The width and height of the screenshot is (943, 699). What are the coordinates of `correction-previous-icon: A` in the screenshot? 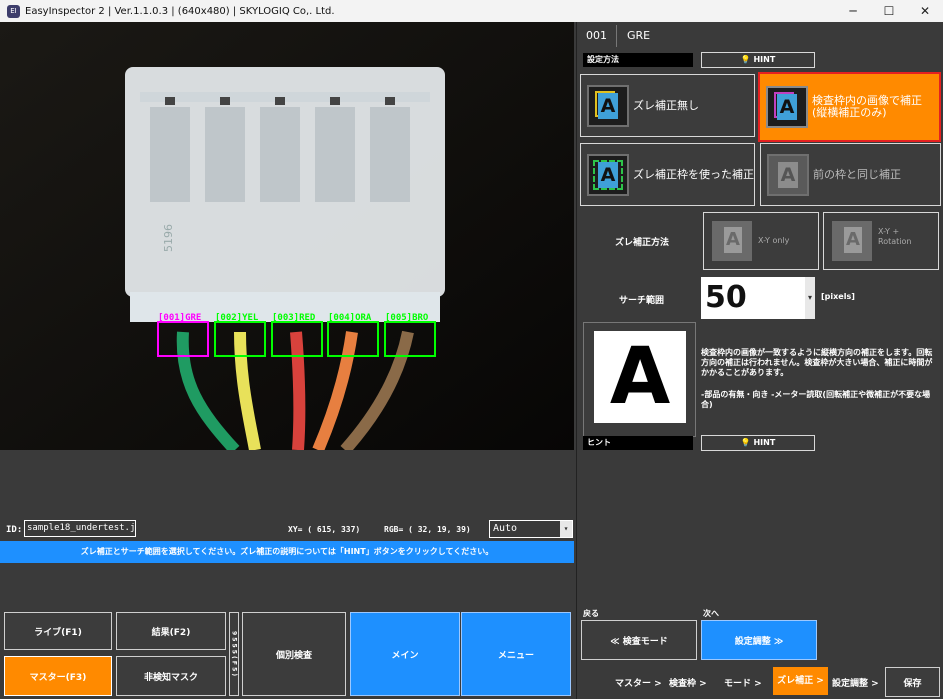 It's located at (788, 174).